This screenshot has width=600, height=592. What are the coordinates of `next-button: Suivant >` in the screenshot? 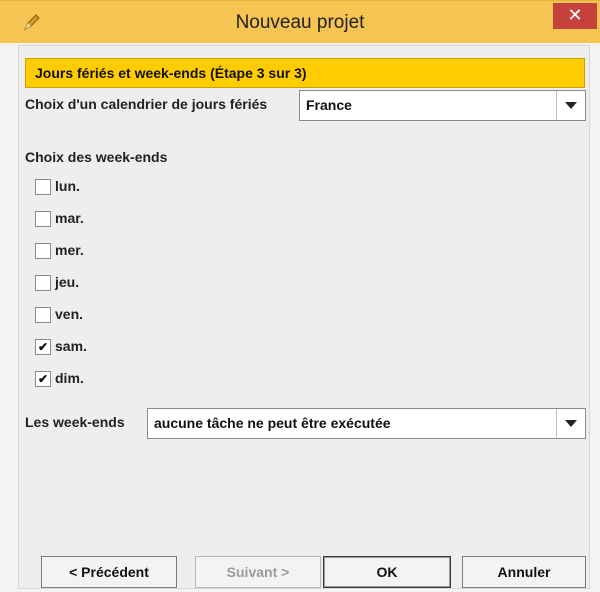 It's located at (258, 572).